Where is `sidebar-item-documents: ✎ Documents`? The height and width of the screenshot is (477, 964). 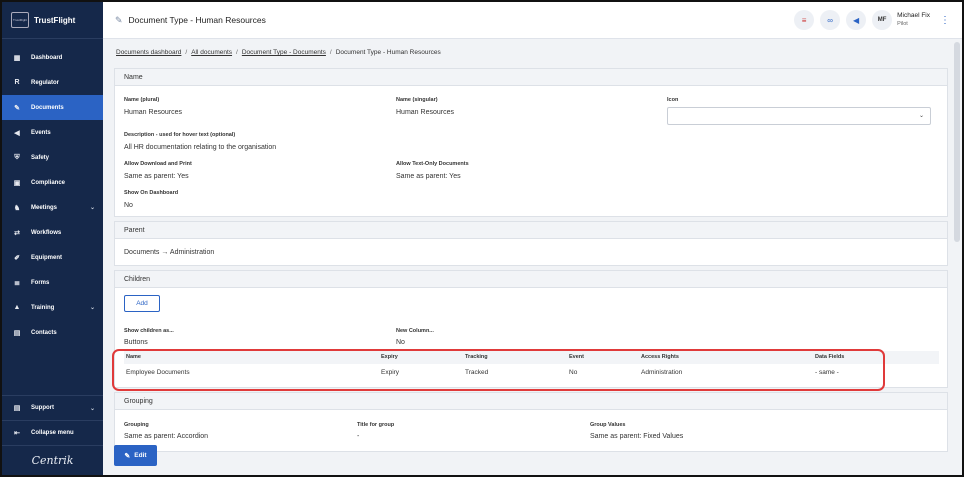 sidebar-item-documents: ✎ Documents is located at coordinates (52, 107).